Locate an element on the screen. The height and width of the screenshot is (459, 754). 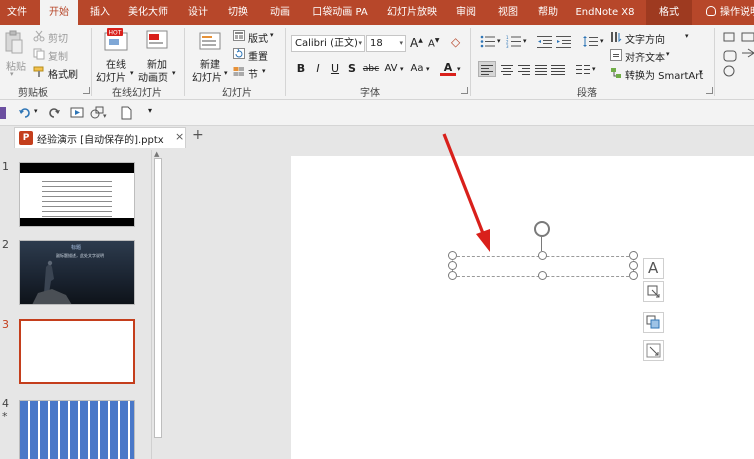
paragraph-launcher-icon is located at coordinates (709, 90).